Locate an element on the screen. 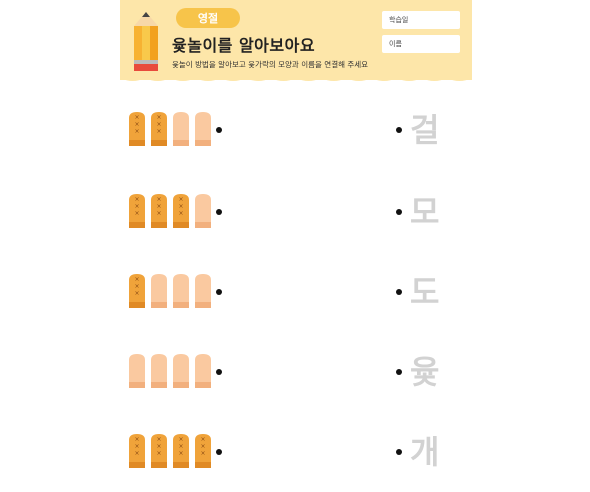  yut-sticks: ××× is located at coordinates (170, 291).